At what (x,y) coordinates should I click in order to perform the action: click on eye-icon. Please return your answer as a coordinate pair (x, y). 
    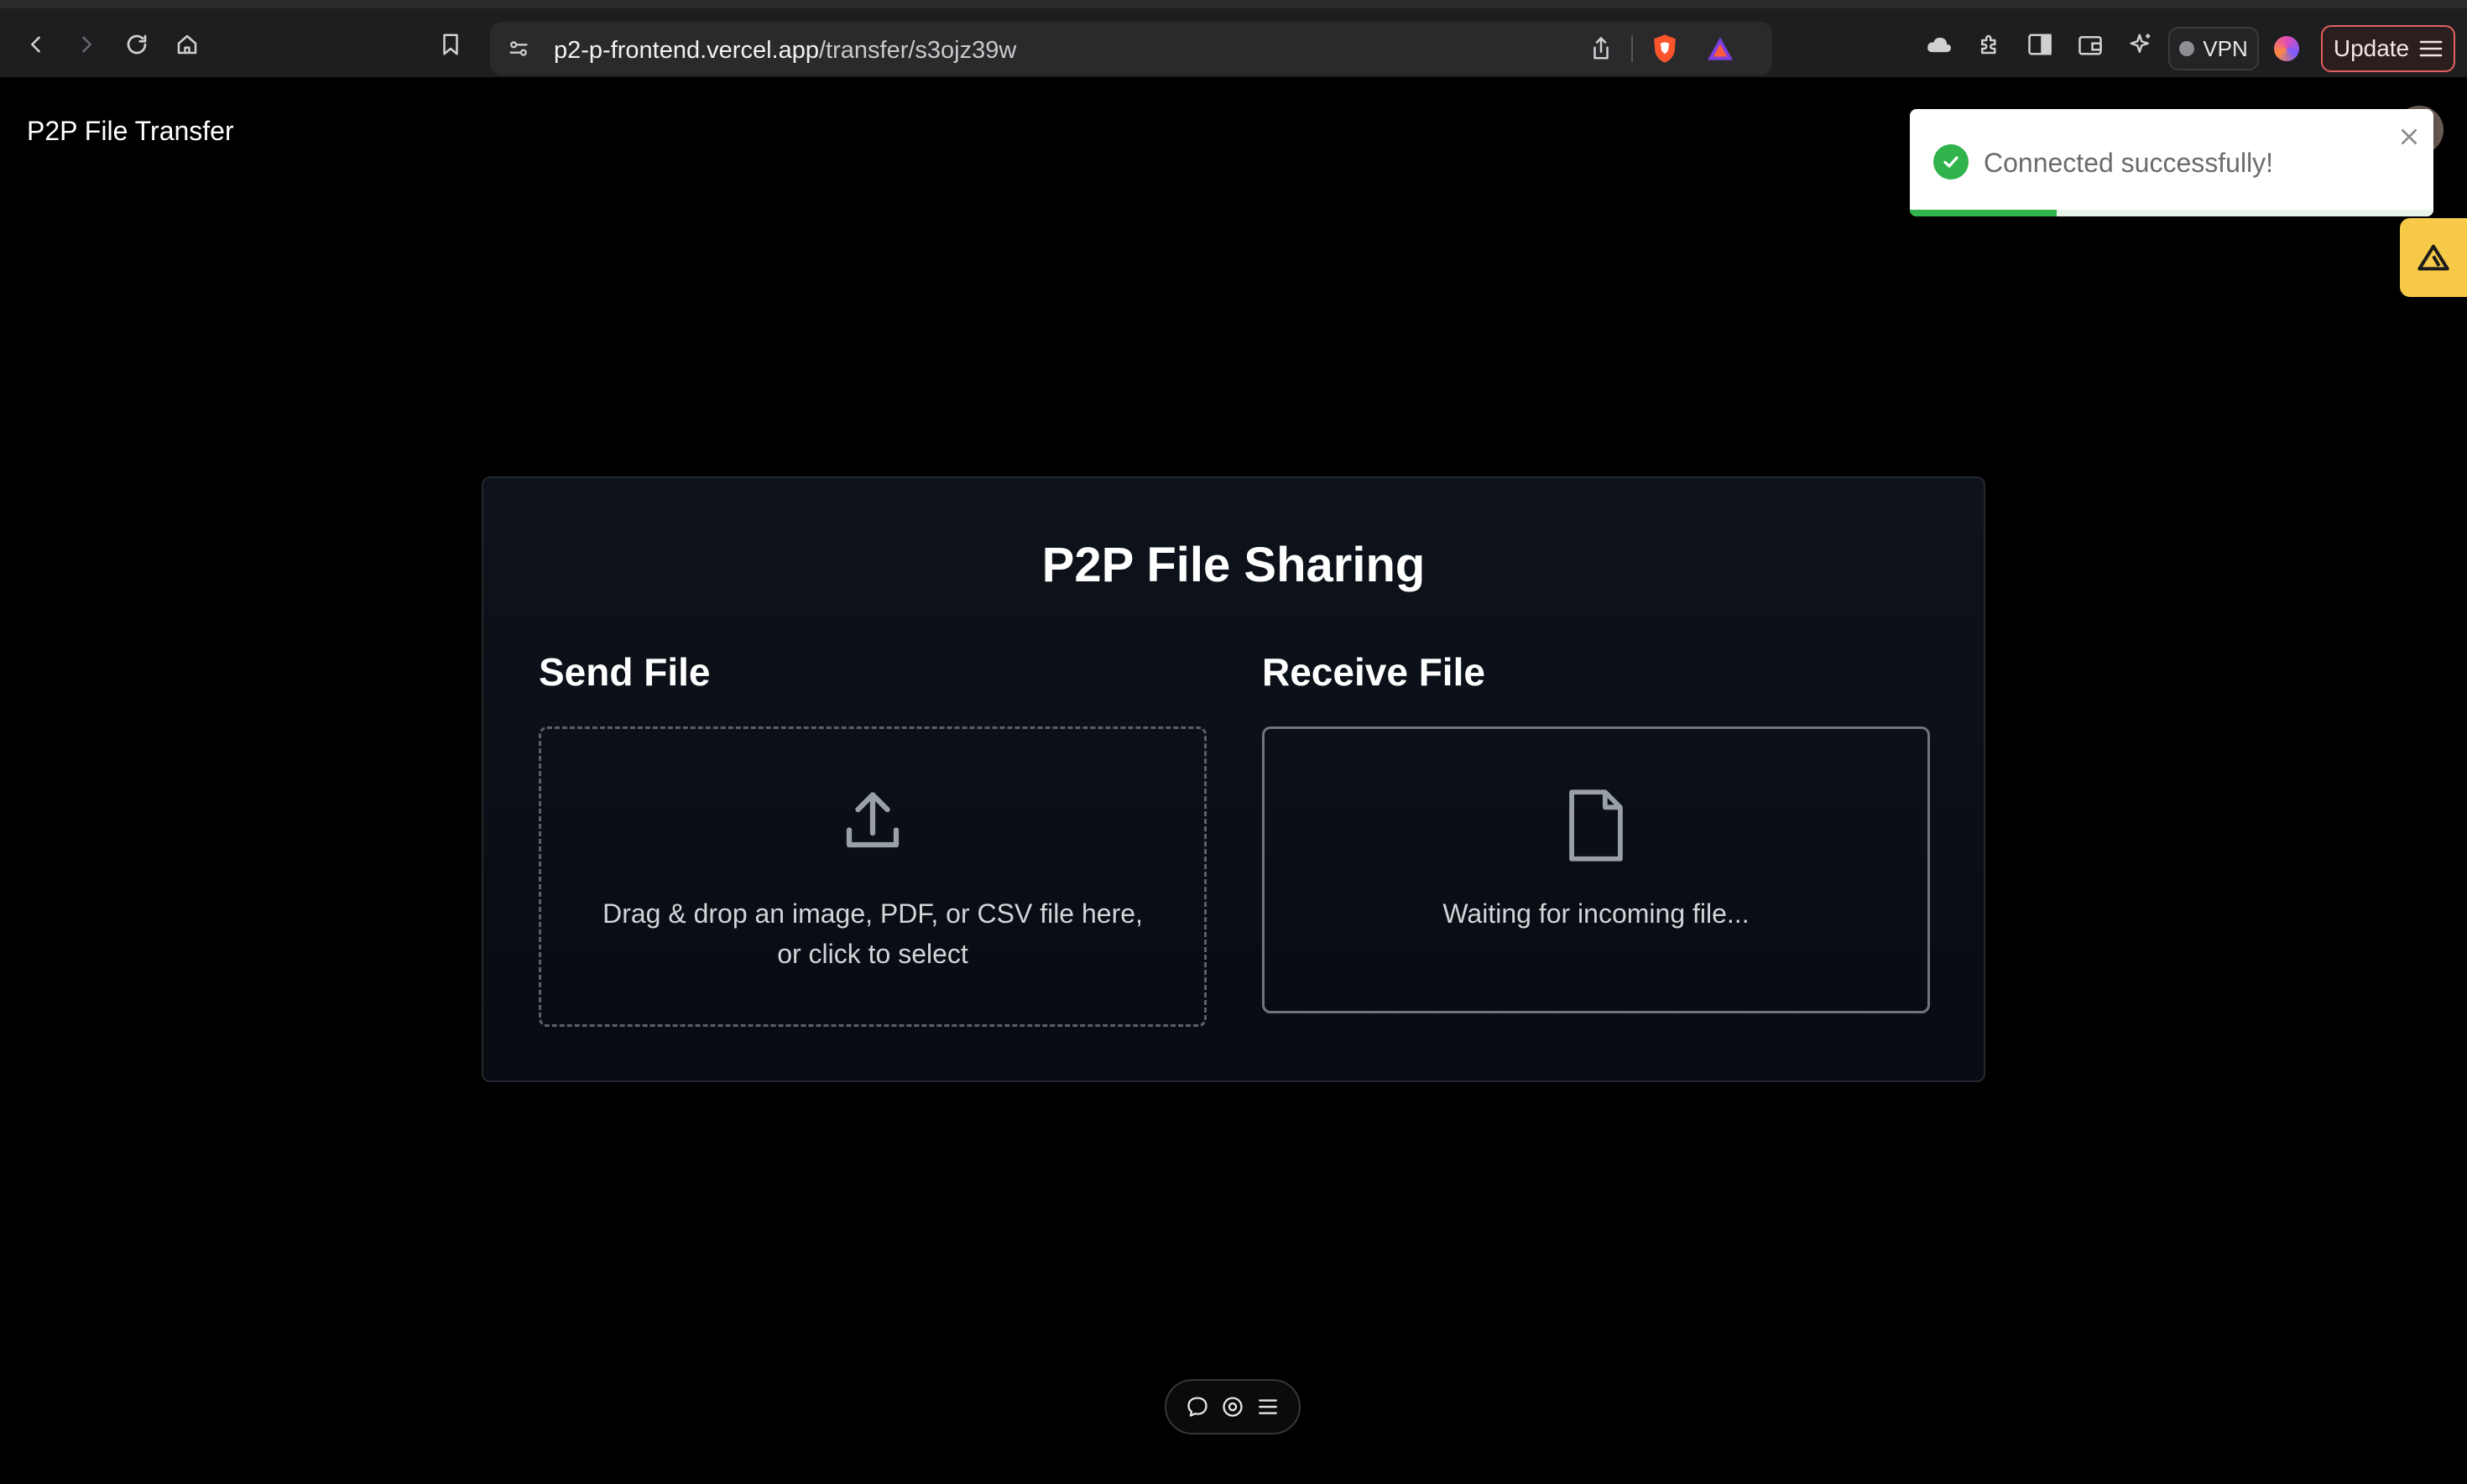
    Looking at the image, I should click on (1233, 1407).